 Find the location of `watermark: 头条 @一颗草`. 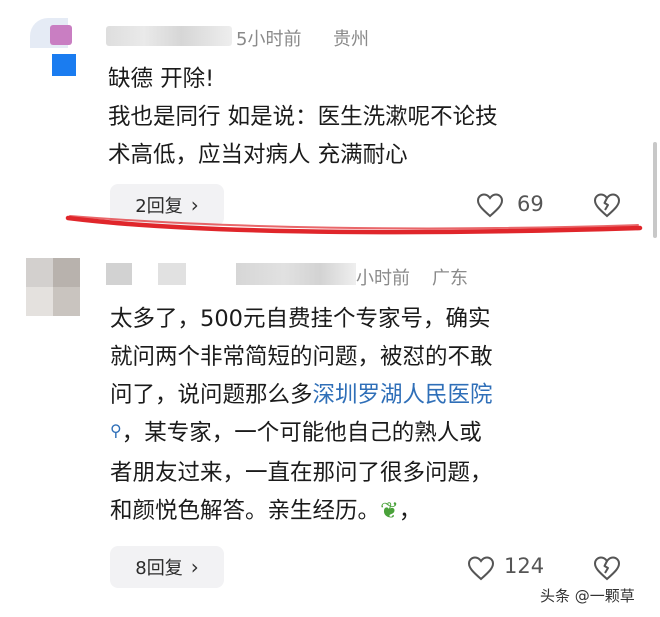

watermark: 头条 @一颗草 is located at coordinates (587, 596).